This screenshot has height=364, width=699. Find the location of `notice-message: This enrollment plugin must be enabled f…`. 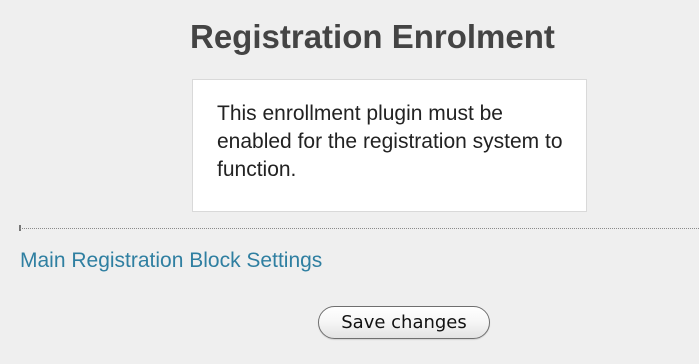

notice-message: This enrollment plugin must be enabled f… is located at coordinates (390, 141).